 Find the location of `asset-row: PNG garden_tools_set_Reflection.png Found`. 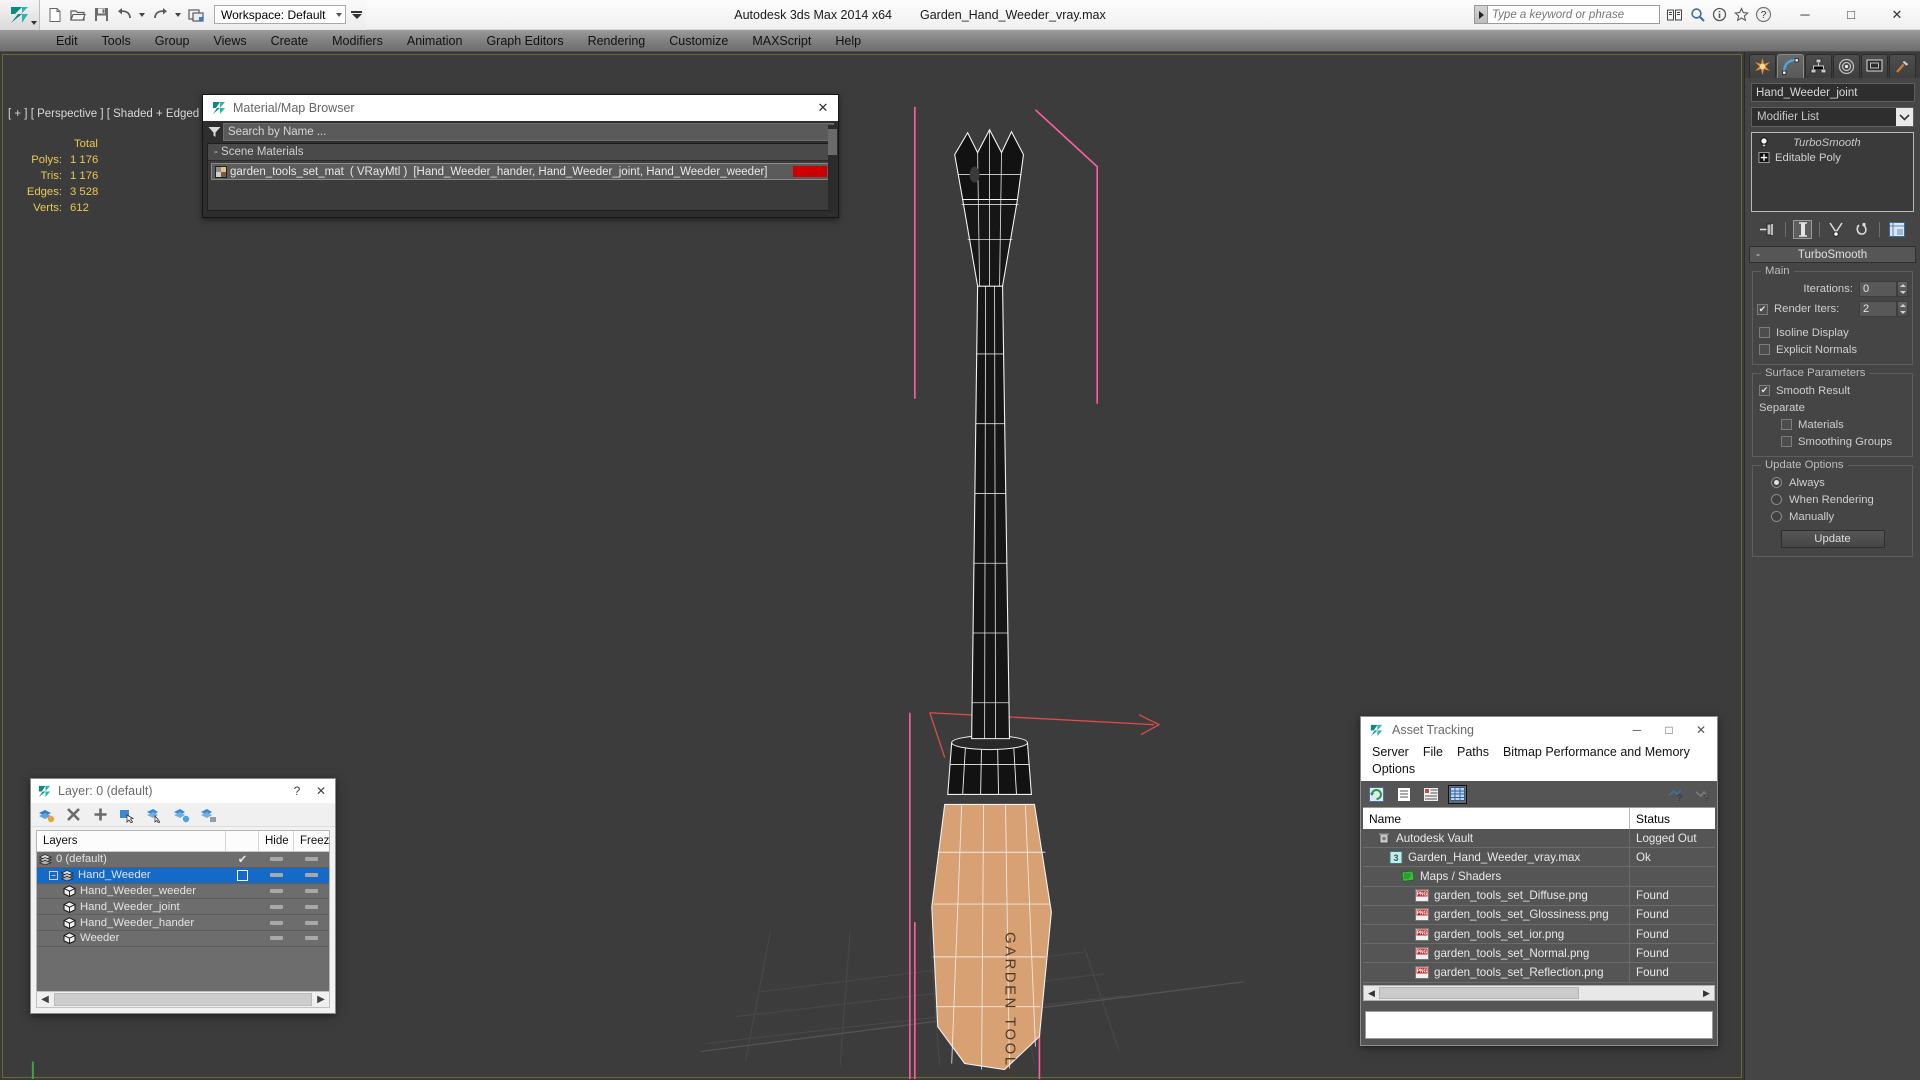

asset-row: PNG garden_tools_set_Reflection.png Found is located at coordinates (1539, 973).